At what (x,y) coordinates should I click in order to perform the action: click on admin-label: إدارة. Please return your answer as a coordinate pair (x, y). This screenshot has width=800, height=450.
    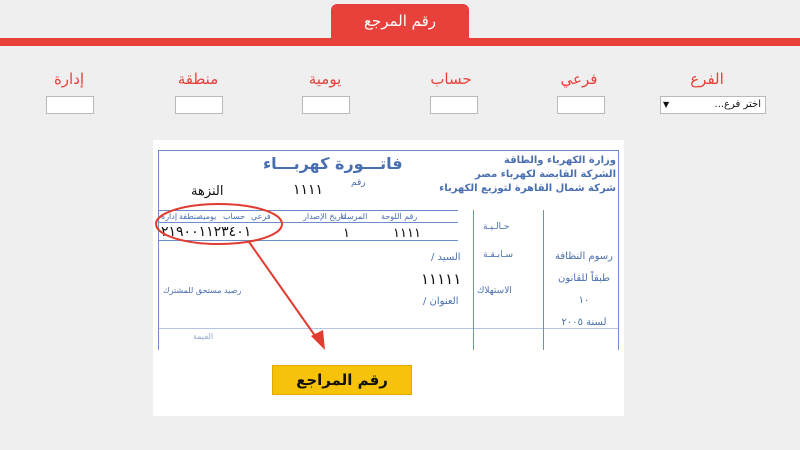
    Looking at the image, I should click on (69, 79).